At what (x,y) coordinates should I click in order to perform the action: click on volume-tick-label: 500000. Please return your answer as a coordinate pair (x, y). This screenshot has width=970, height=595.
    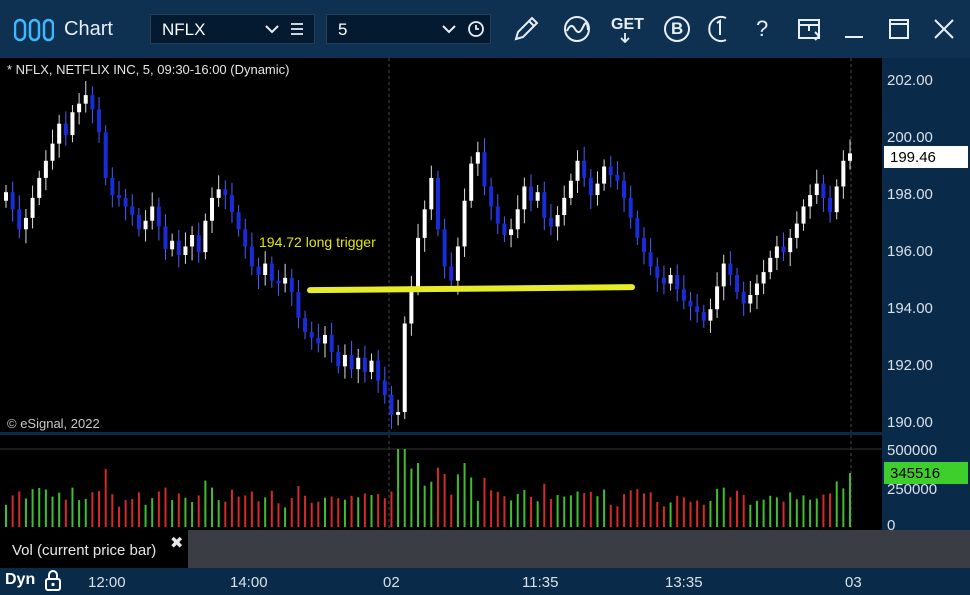
    Looking at the image, I should click on (912, 450).